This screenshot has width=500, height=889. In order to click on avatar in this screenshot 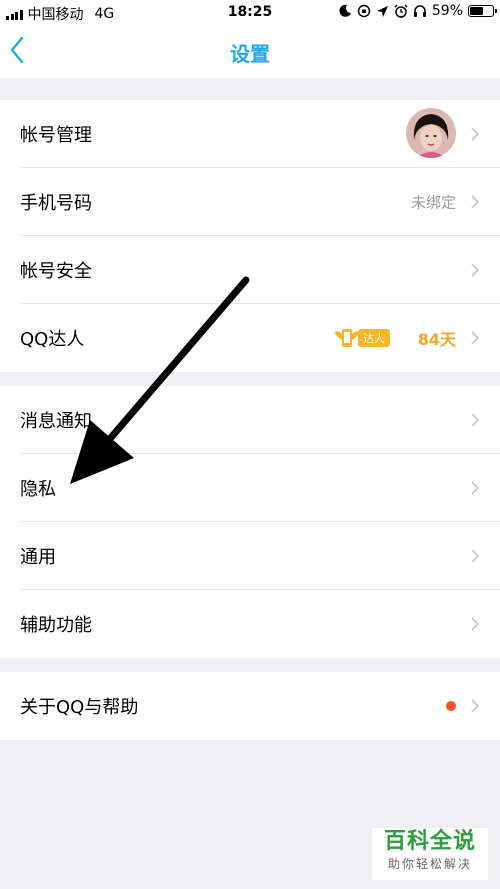, I will do `click(431, 133)`.